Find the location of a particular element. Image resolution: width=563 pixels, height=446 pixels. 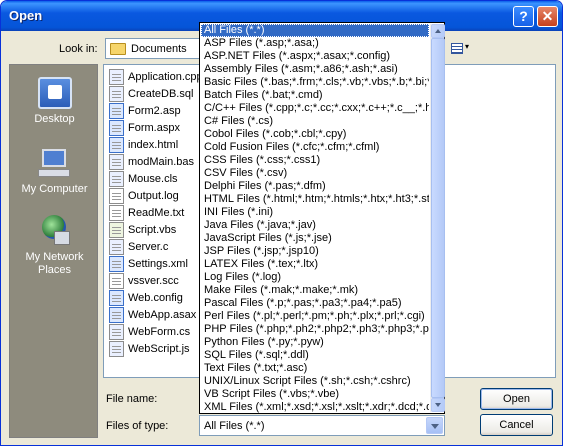

file-name: ReadMe.txt is located at coordinates (156, 213).